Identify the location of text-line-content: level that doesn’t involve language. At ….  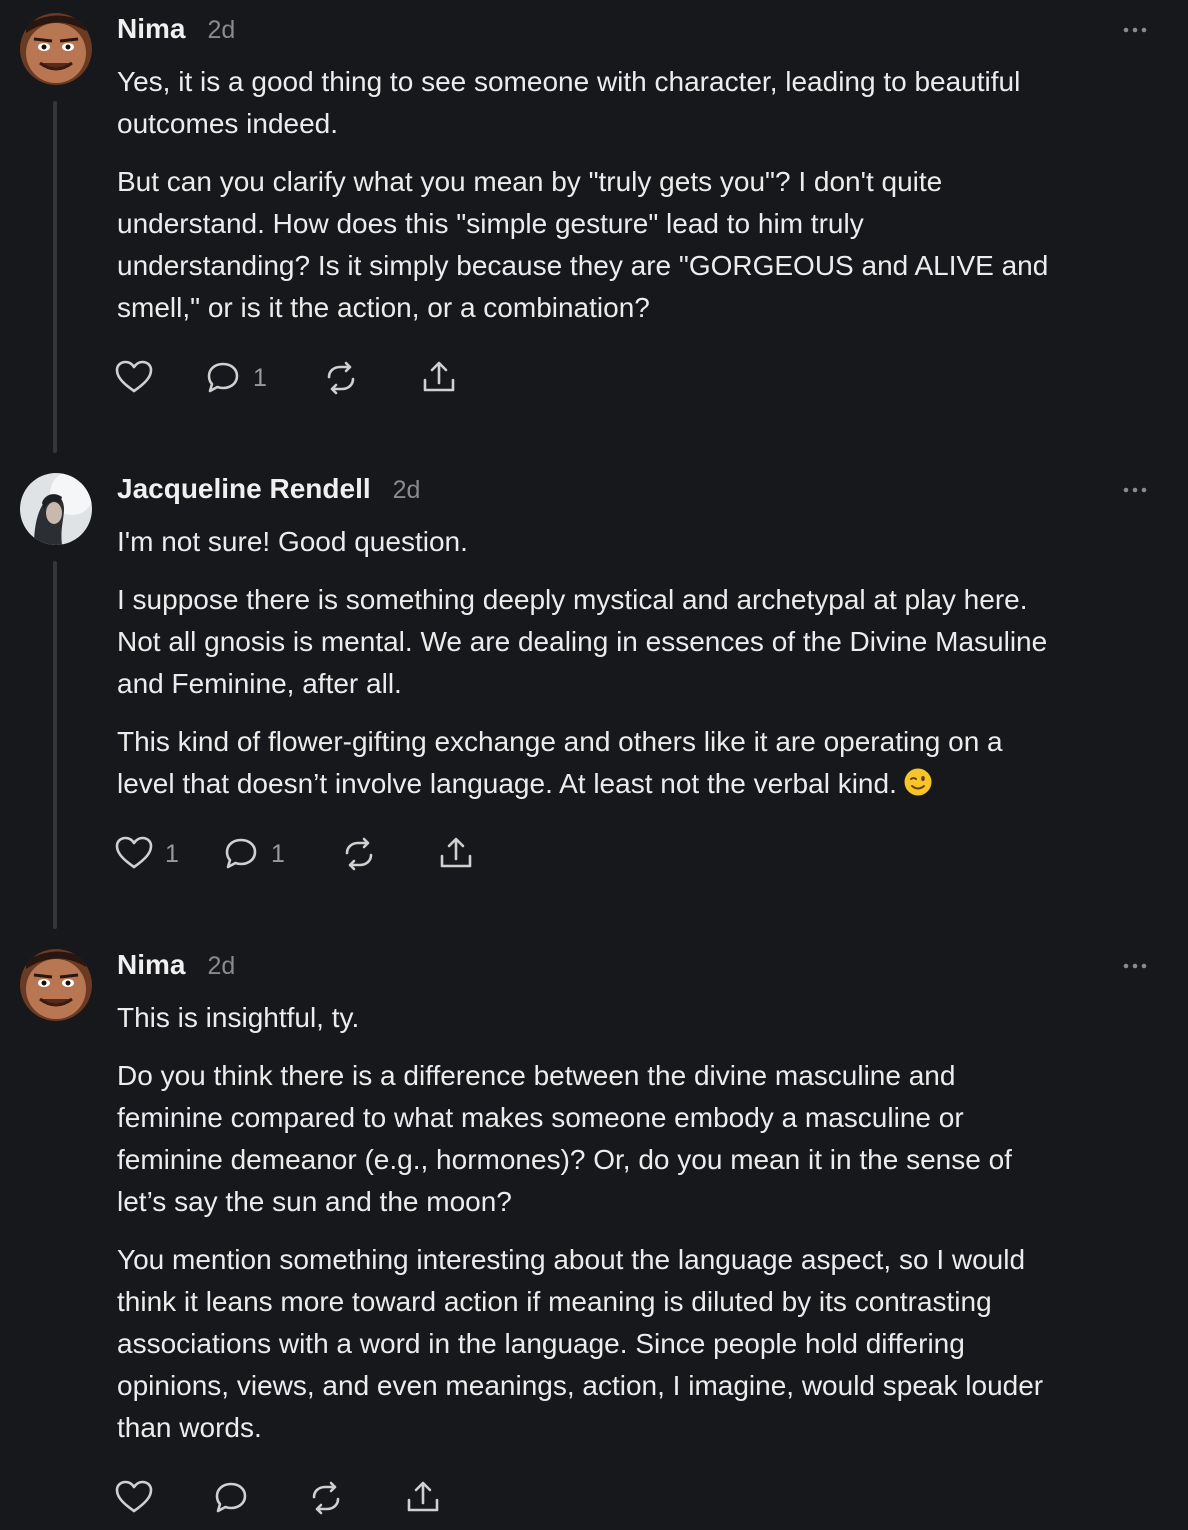
(507, 783).